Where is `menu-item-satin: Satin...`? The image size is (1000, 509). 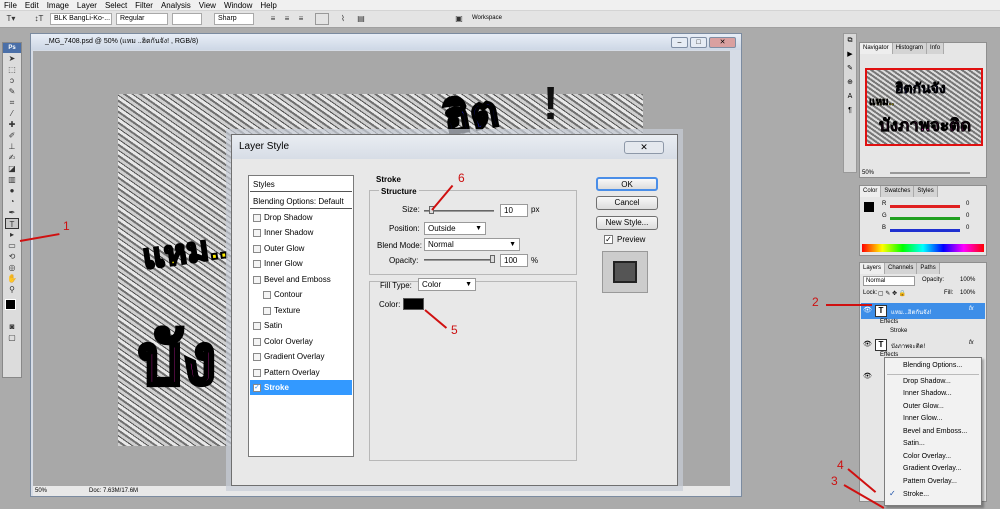 menu-item-satin: Satin... is located at coordinates (933, 444).